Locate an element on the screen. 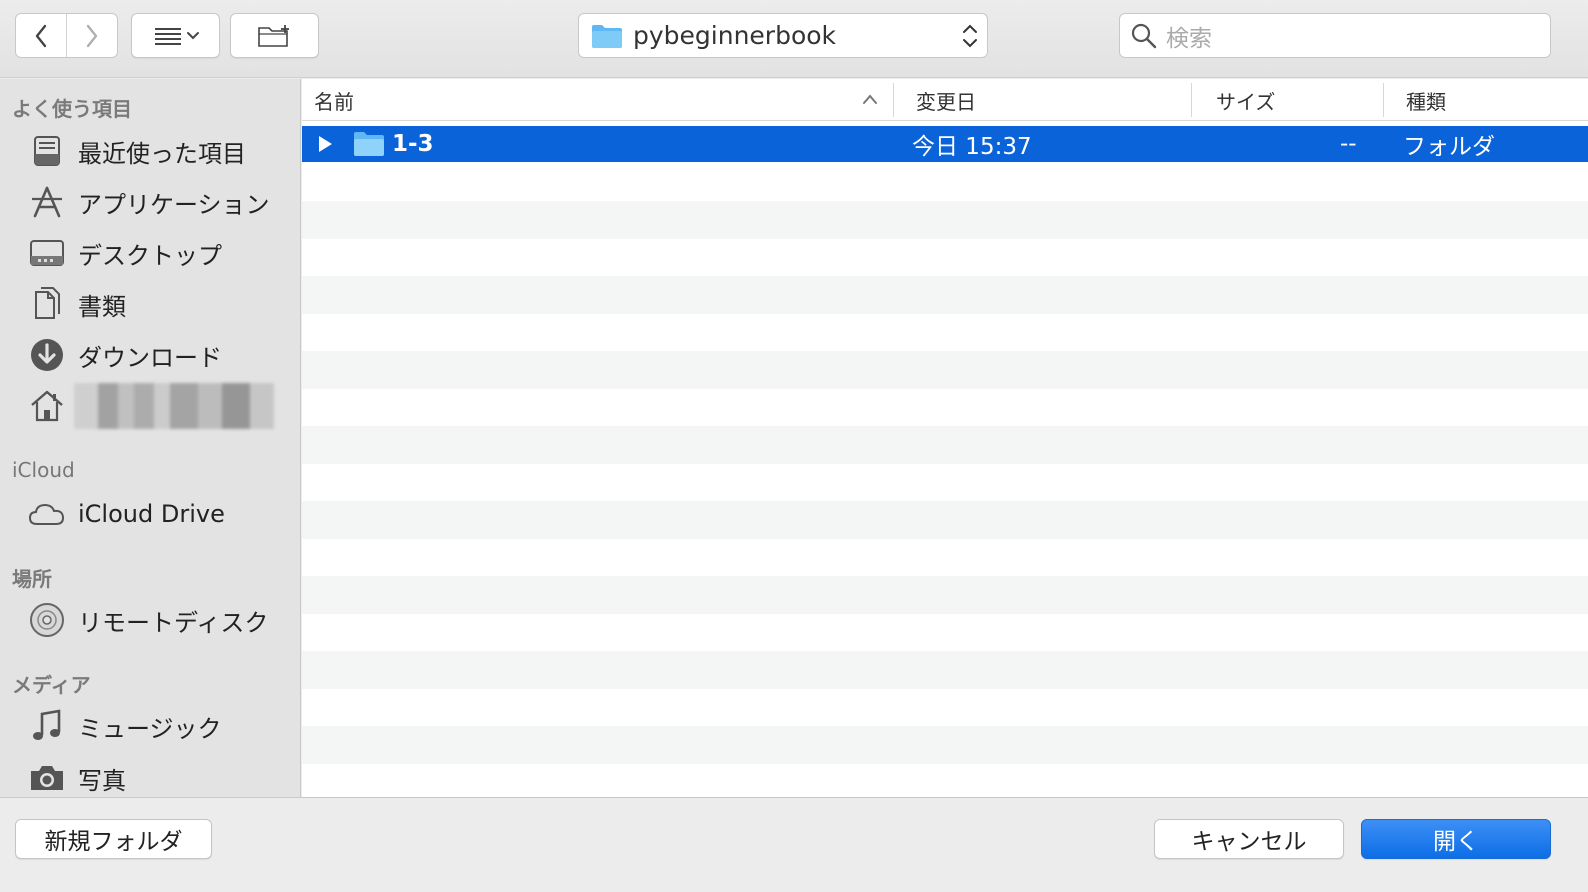 The height and width of the screenshot is (892, 1588). file-size: -- is located at coordinates (1348, 144).